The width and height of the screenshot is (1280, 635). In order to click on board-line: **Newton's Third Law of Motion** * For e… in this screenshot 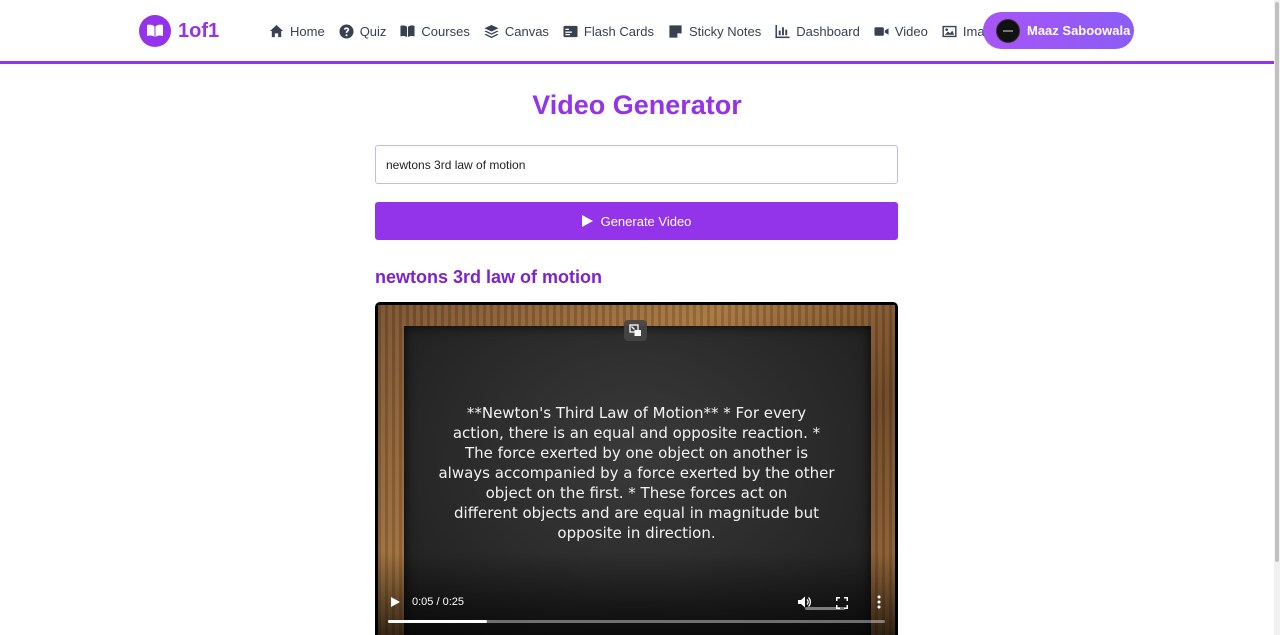, I will do `click(636, 413)`.